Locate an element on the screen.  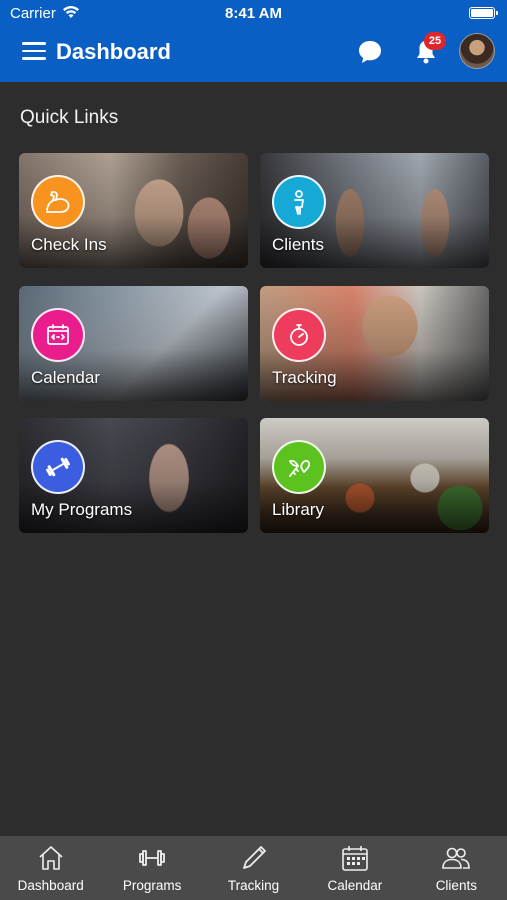
vegetables-icon is located at coordinates (299, 467).